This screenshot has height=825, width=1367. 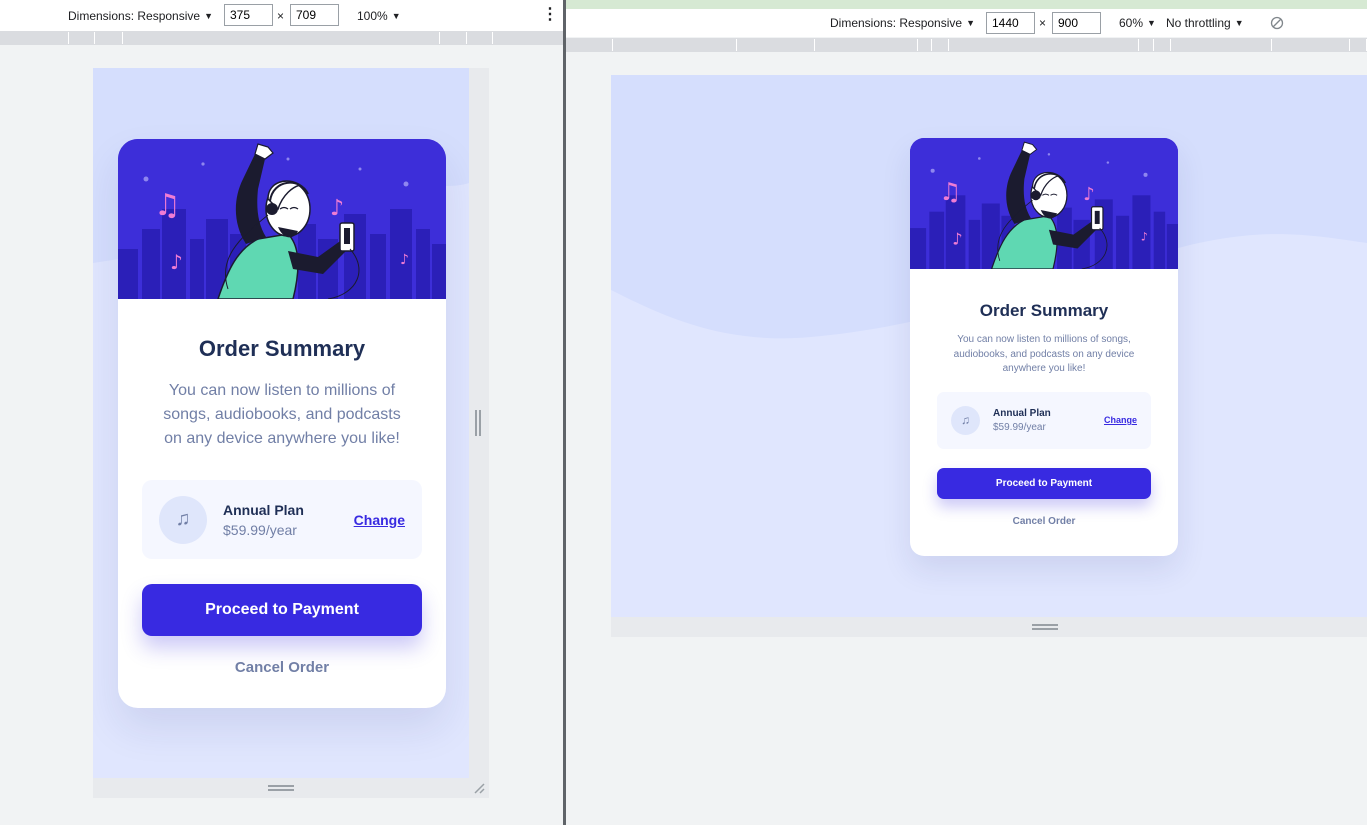 I want to click on vertical-grip-icon, so click(x=478, y=423).